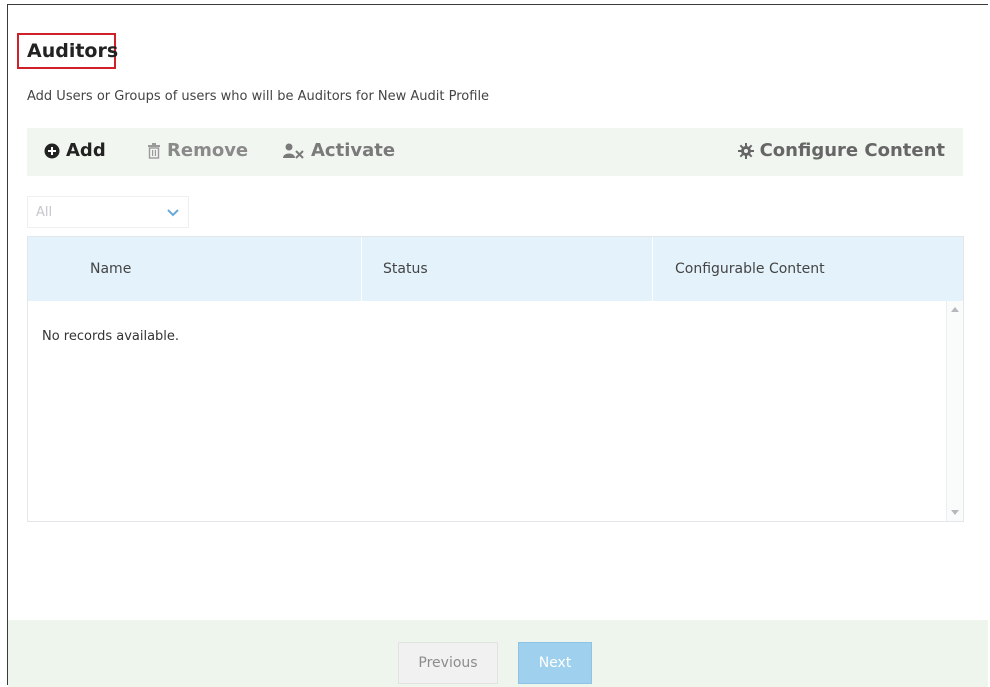  What do you see at coordinates (955, 309) in the screenshot?
I see `scroll-up-arrow-icon` at bounding box center [955, 309].